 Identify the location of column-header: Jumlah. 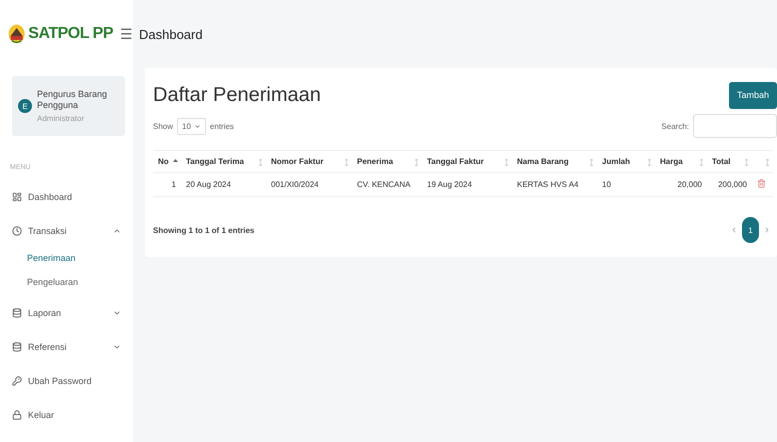
(616, 161).